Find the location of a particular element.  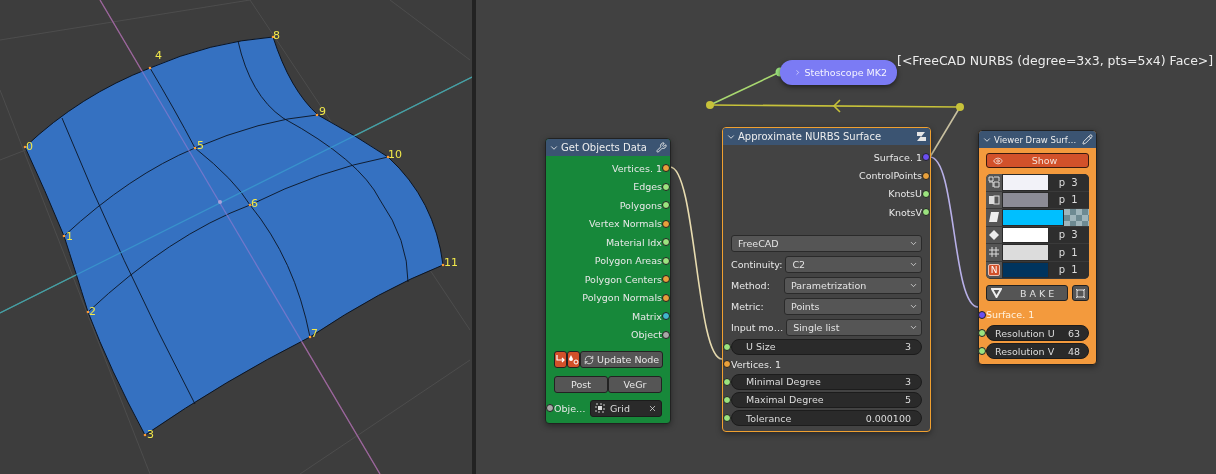

vertex-label: 7 is located at coordinates (314, 333).